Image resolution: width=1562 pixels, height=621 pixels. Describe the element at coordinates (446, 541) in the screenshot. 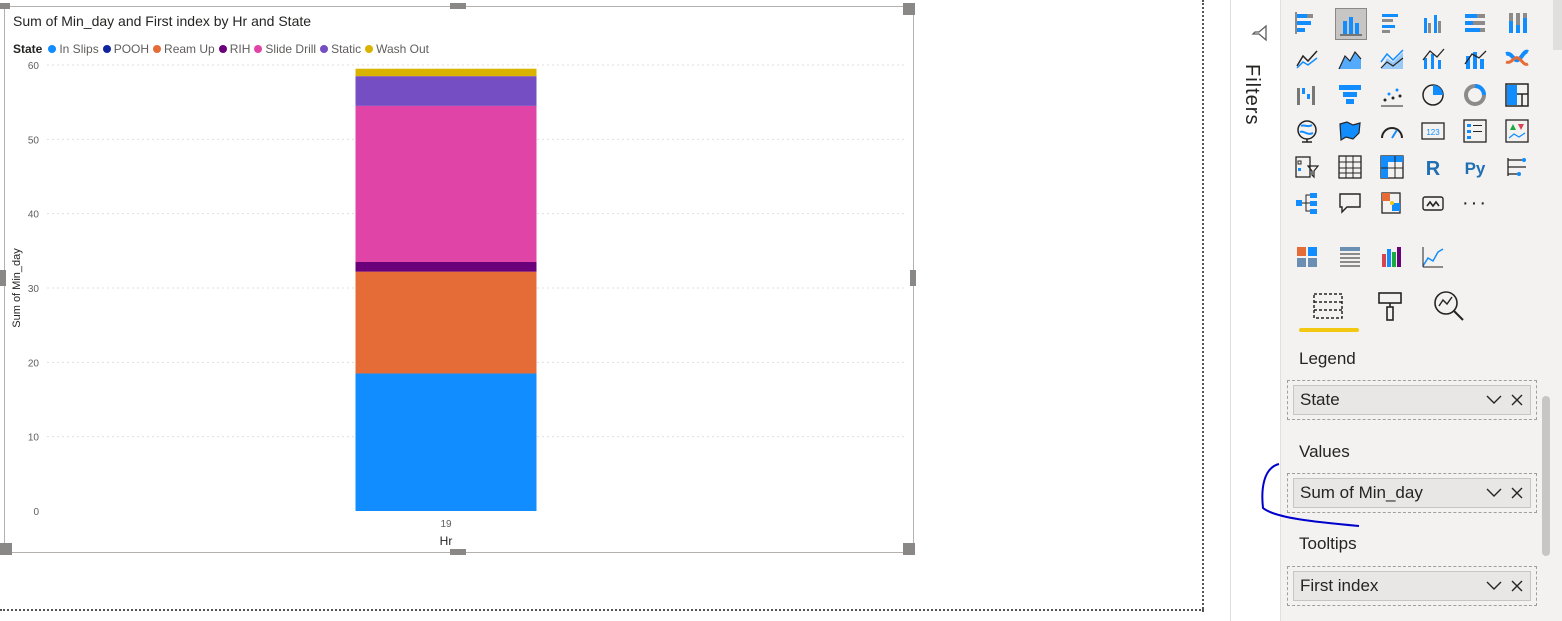

I see `x-axis-label: Hr` at that location.